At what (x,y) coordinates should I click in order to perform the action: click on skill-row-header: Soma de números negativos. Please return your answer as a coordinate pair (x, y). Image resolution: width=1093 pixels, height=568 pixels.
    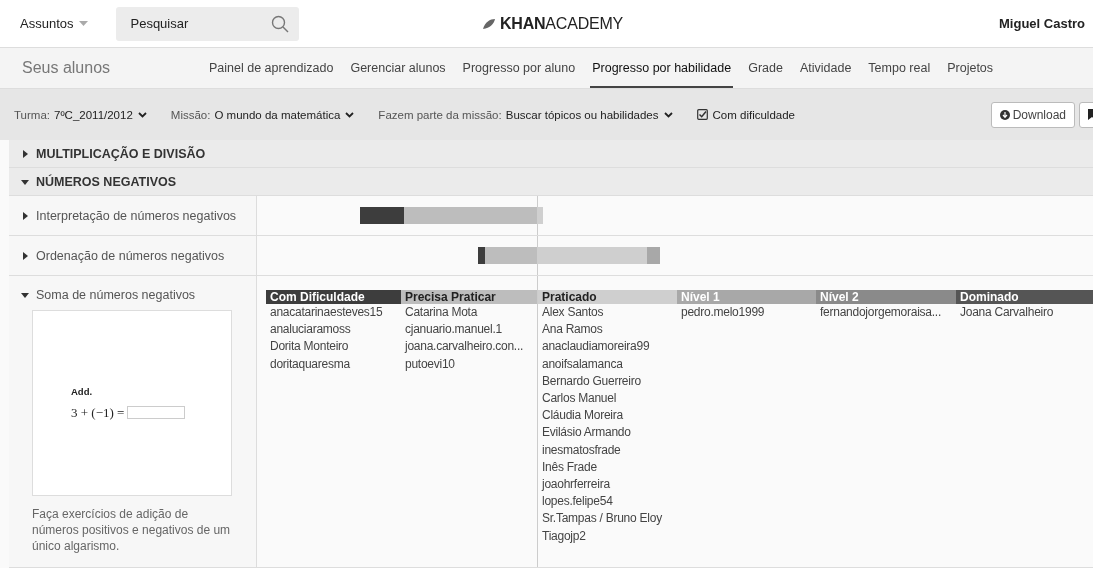
    Looking at the image, I should click on (138, 295).